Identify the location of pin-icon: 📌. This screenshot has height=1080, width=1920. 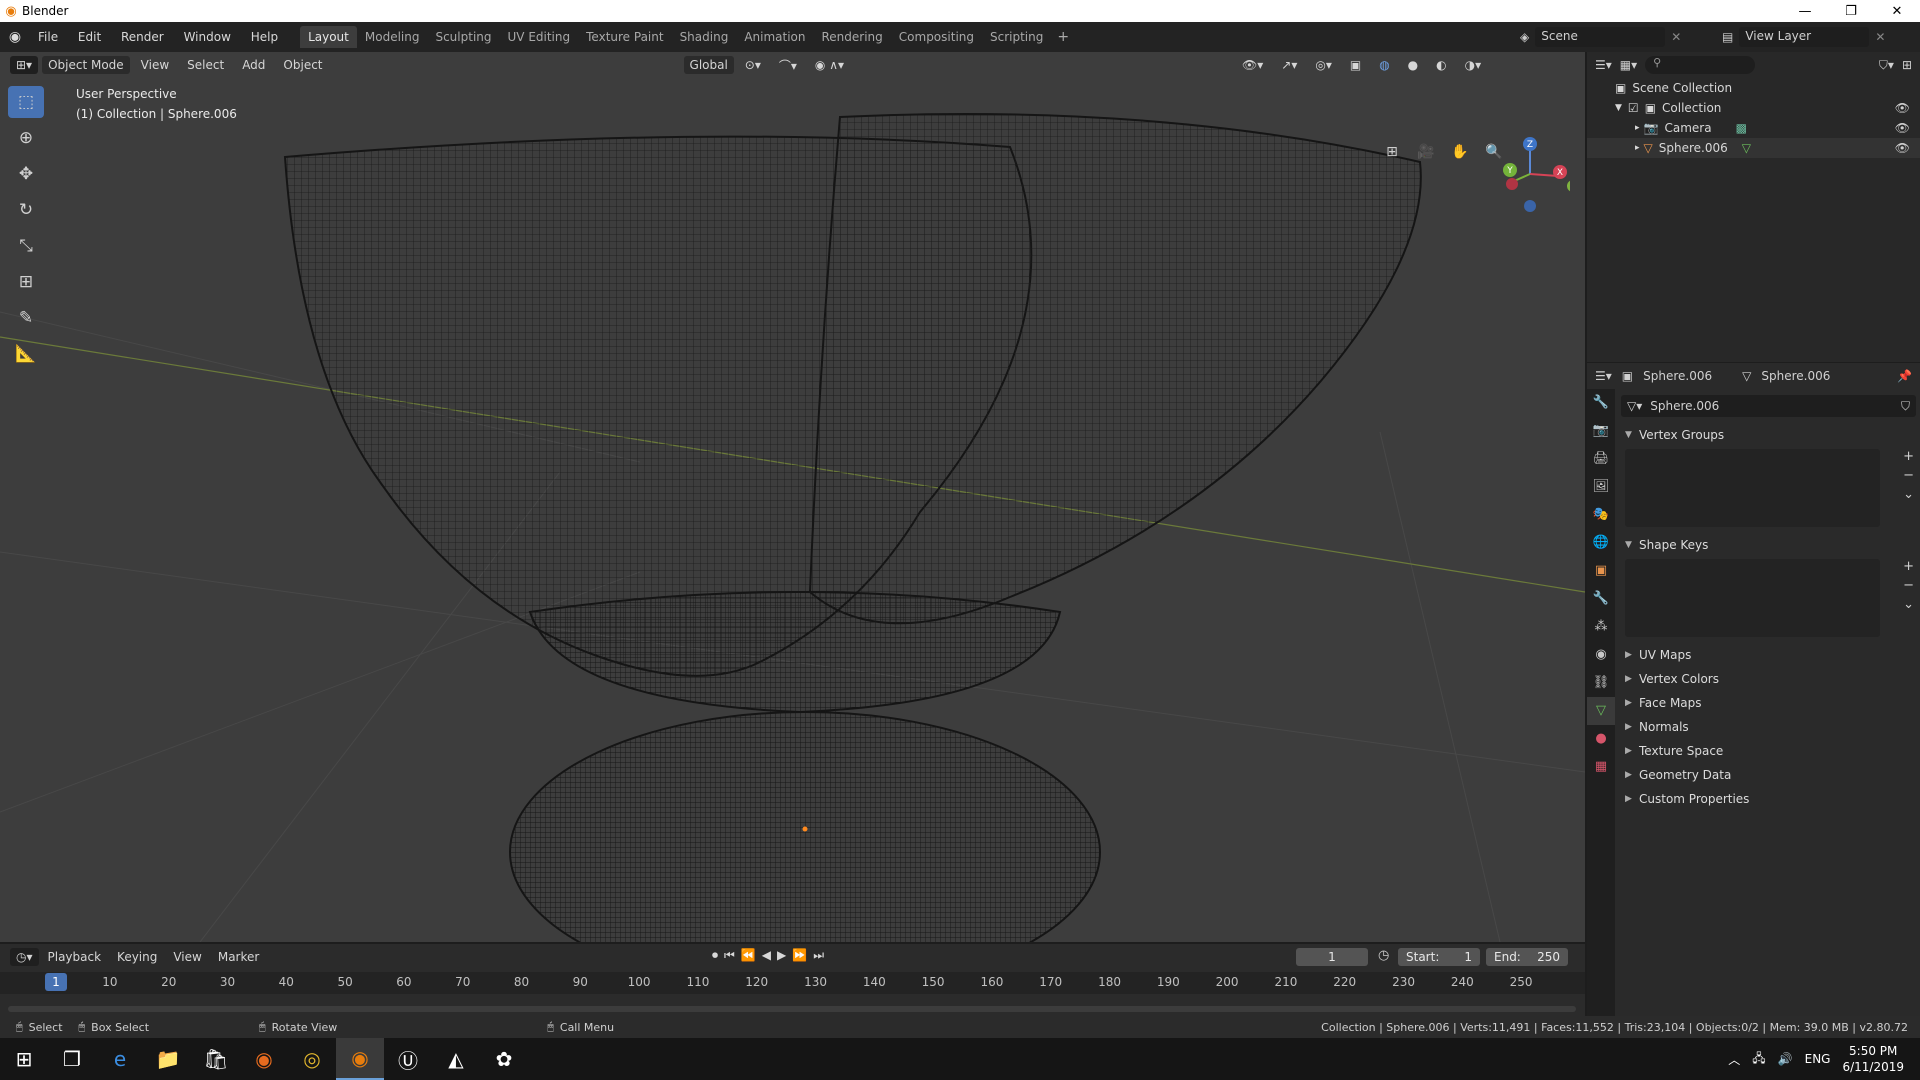
(1904, 376).